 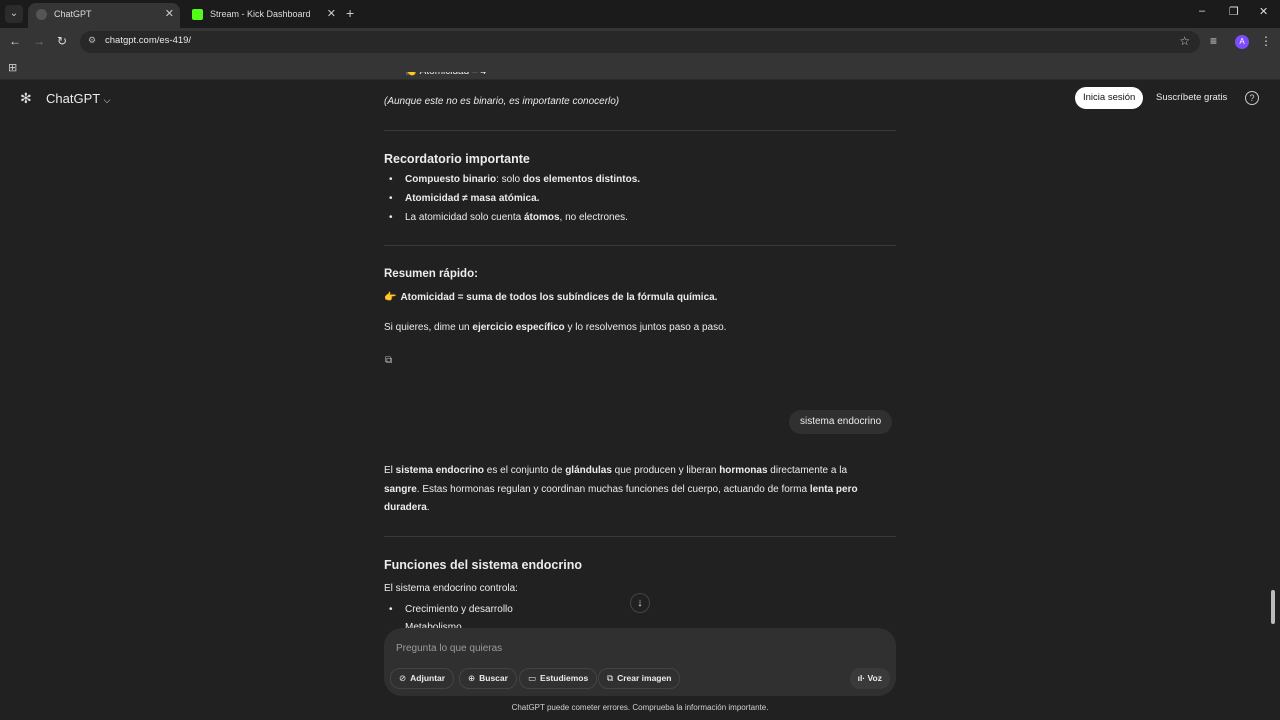 What do you see at coordinates (400, 489) in the screenshot?
I see `bold-text: sangre` at bounding box center [400, 489].